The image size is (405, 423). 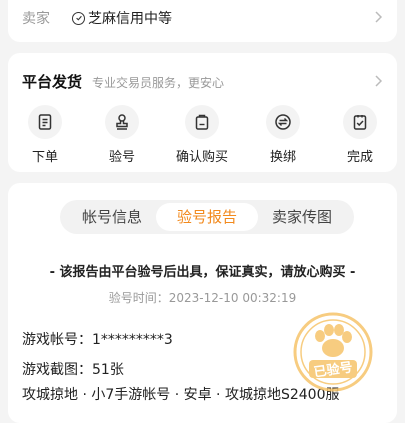 What do you see at coordinates (333, 352) in the screenshot?
I see `verified-stamp: 已验号` at bounding box center [333, 352].